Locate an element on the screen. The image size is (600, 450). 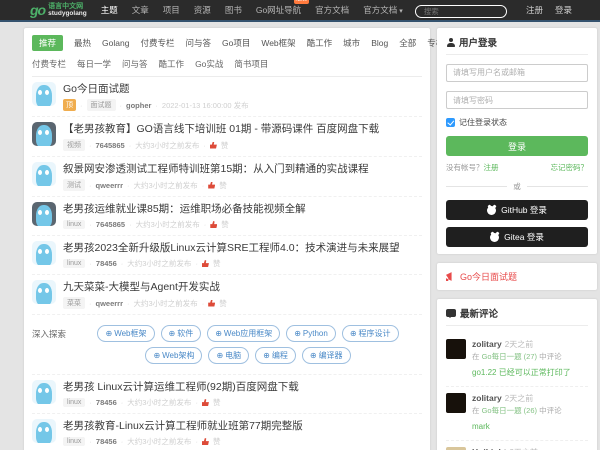
subtab-go-practice: Go实战 is located at coordinates (209, 64).